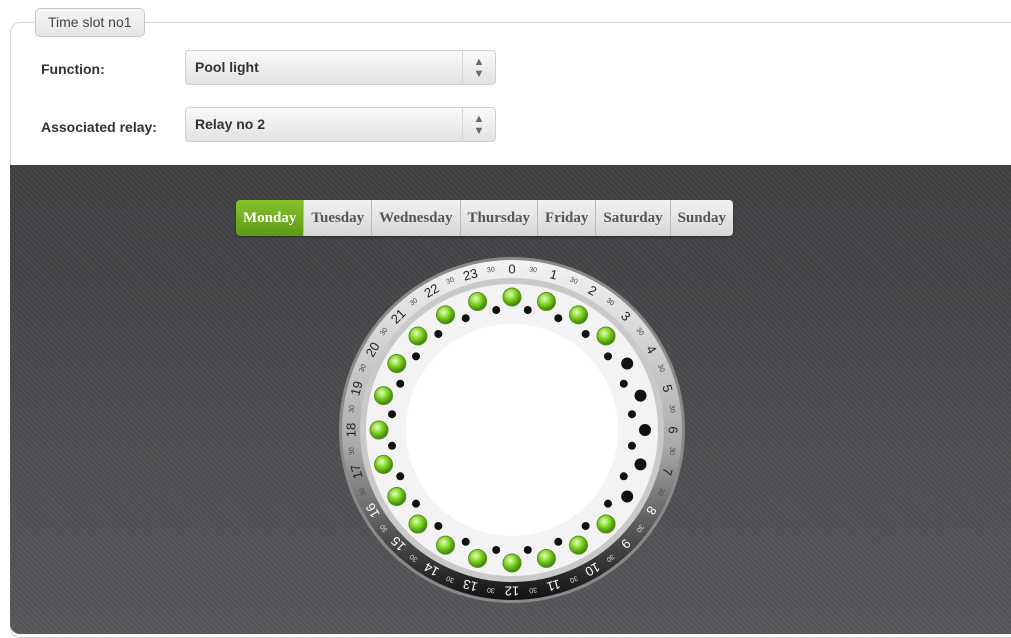  Describe the element at coordinates (527, 310) in the screenshot. I see `half-hour-0-dot` at that location.